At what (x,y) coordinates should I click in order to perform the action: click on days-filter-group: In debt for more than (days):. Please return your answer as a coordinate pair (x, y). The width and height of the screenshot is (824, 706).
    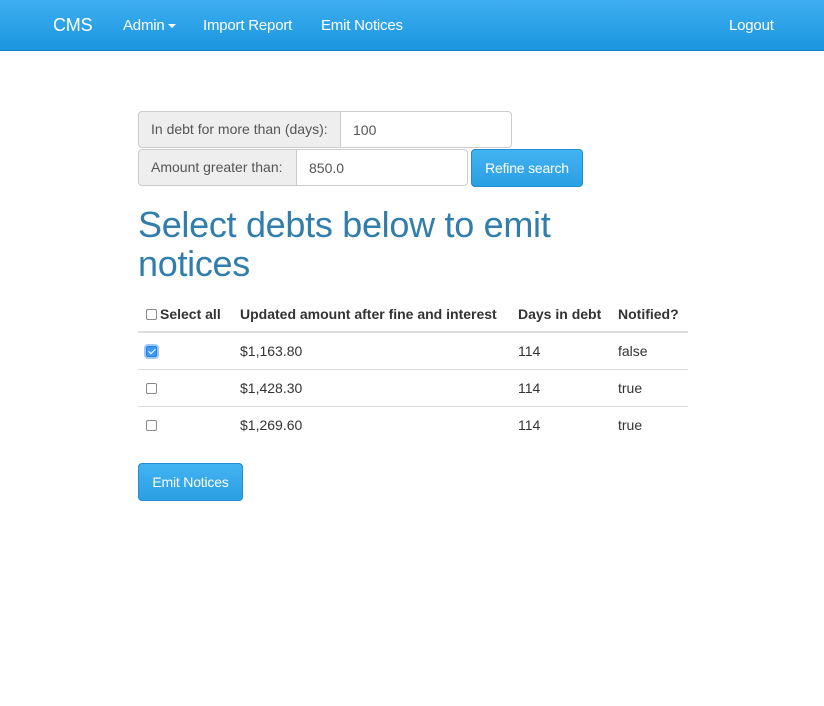
    Looking at the image, I should click on (325, 129).